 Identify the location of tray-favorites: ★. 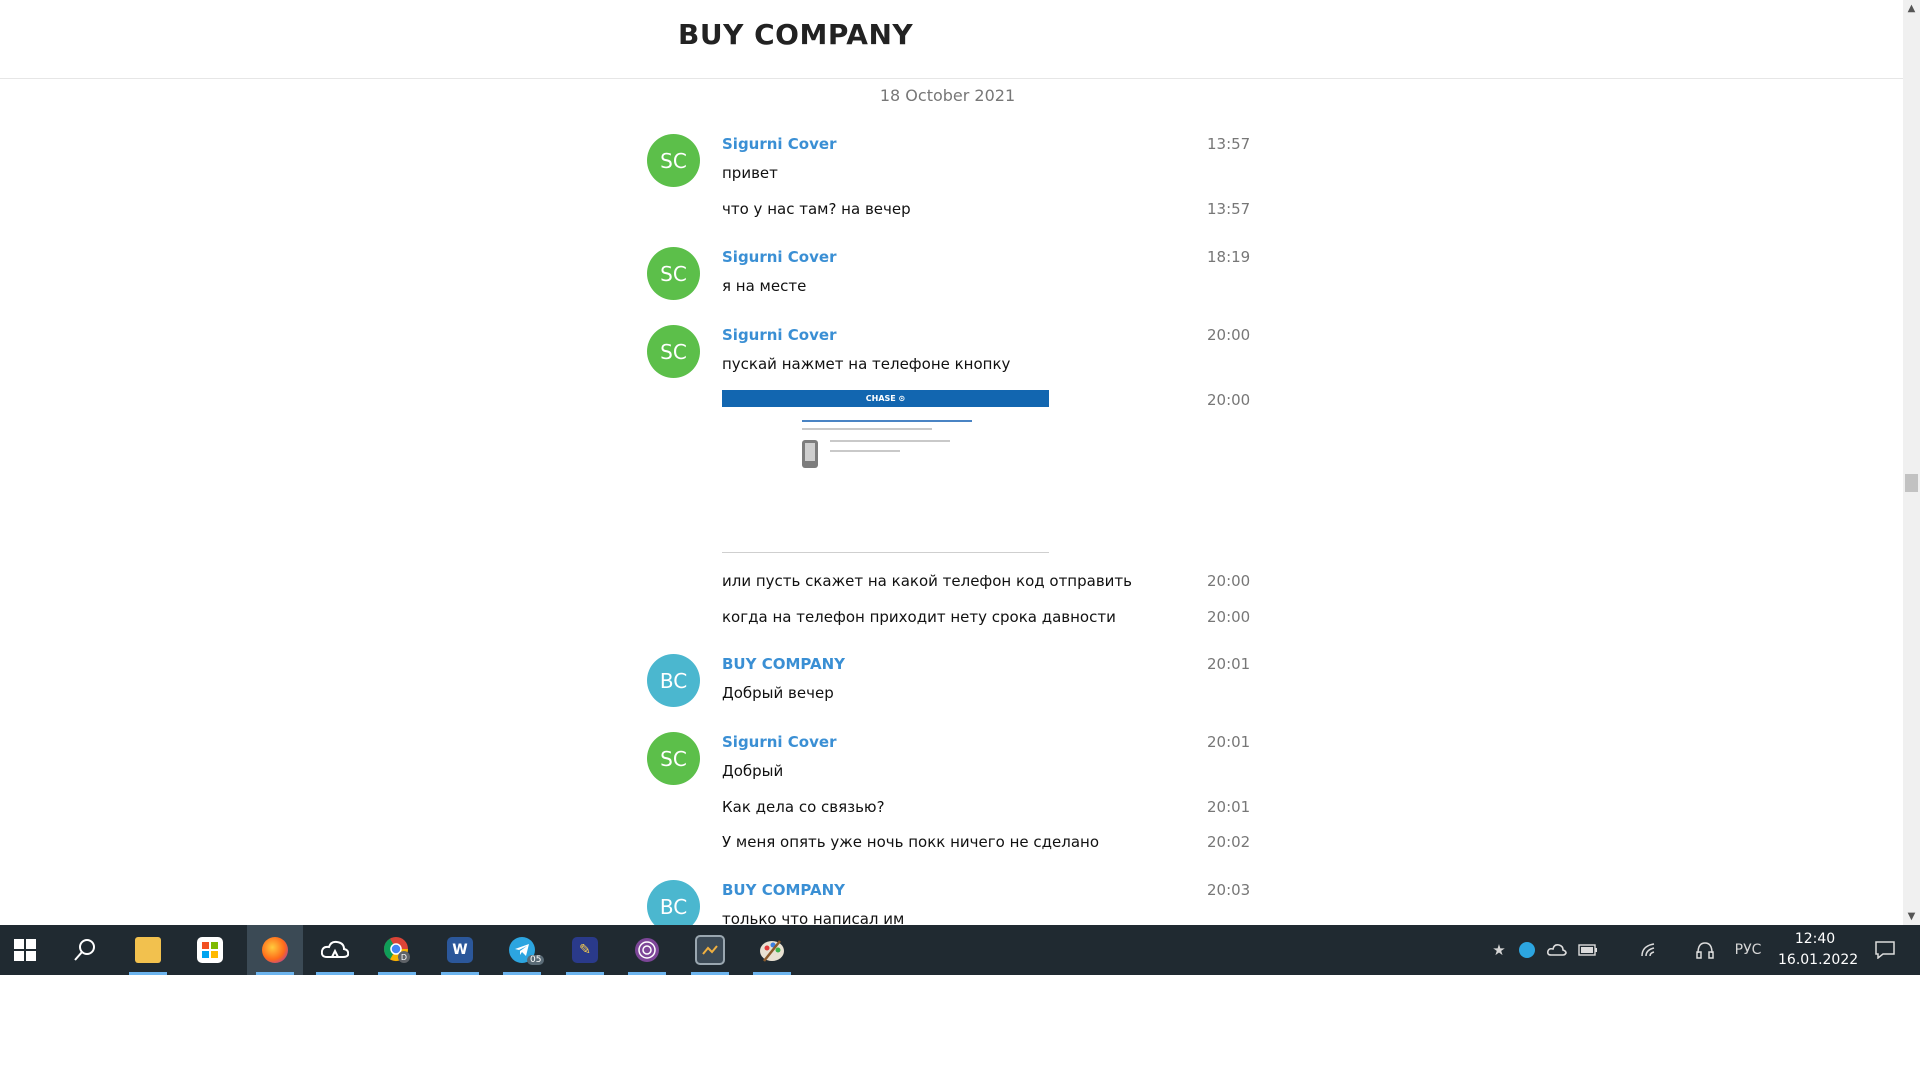
(1499, 950).